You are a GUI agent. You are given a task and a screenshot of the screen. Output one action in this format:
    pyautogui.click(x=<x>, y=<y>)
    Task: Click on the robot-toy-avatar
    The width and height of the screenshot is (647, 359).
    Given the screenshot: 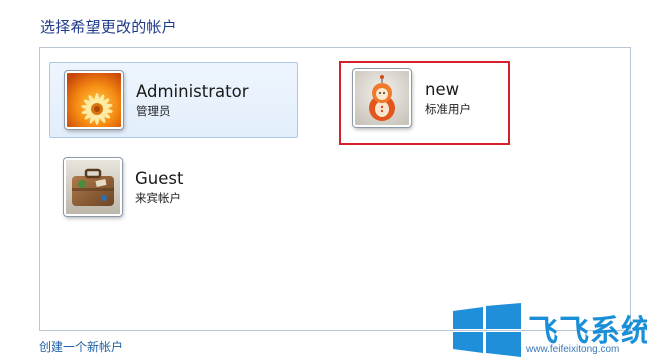 What is the action you would take?
    pyautogui.click(x=382, y=98)
    